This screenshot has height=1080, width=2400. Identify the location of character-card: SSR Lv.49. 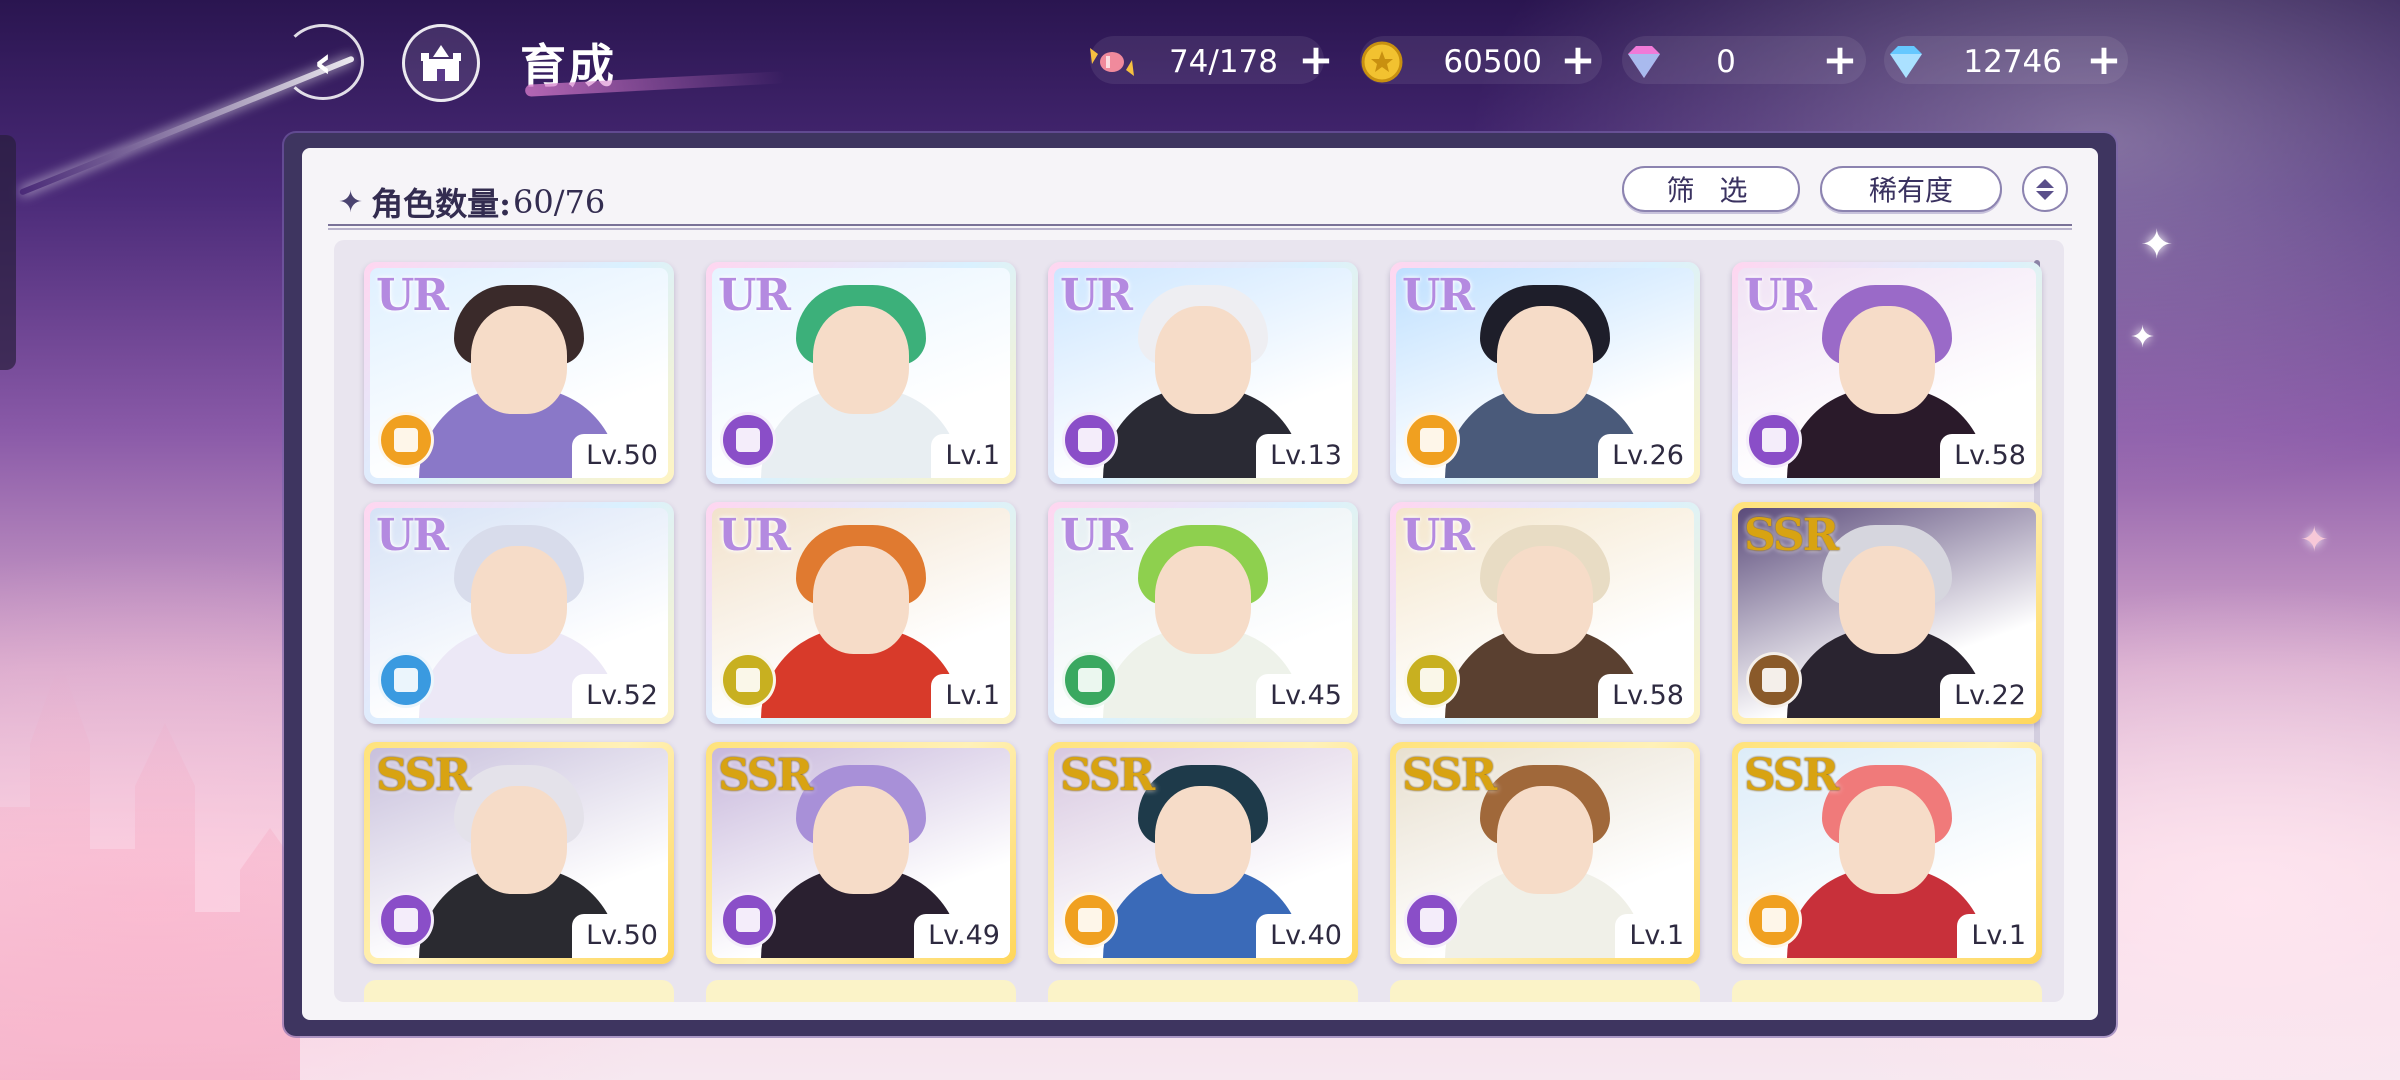
(861, 853).